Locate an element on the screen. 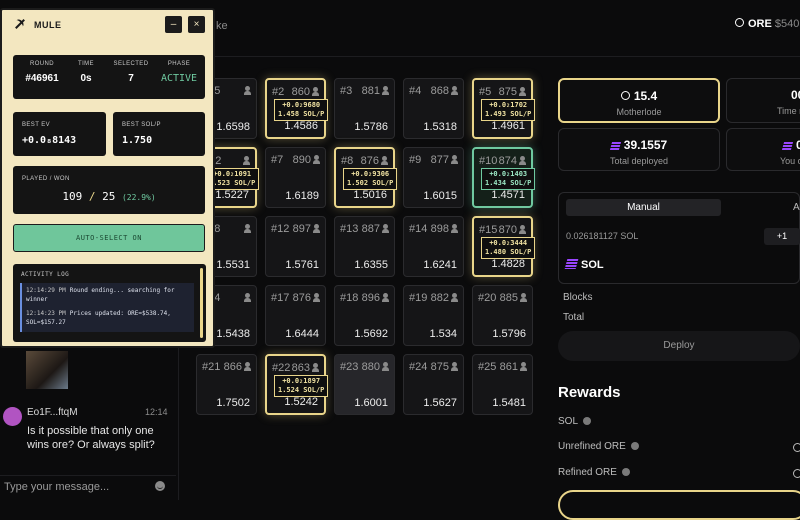 This screenshot has width=800, height=520. grid-block: #25 861 1.5481 is located at coordinates (502, 384).